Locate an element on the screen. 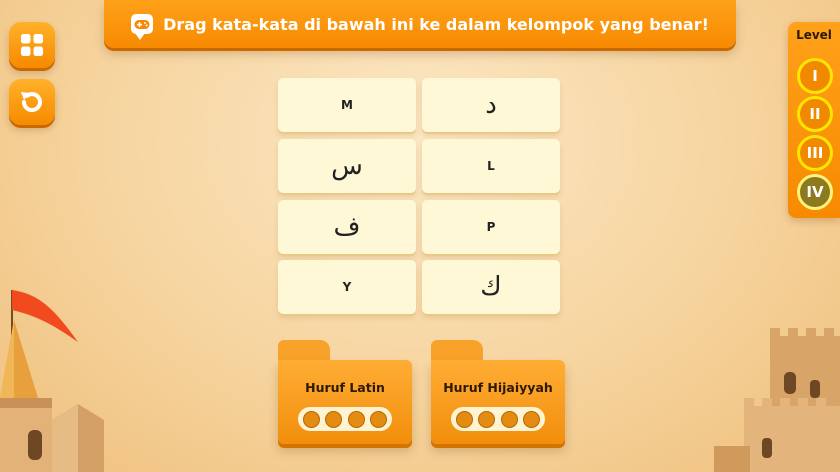  level-panel: Level I II III IV is located at coordinates (814, 120).